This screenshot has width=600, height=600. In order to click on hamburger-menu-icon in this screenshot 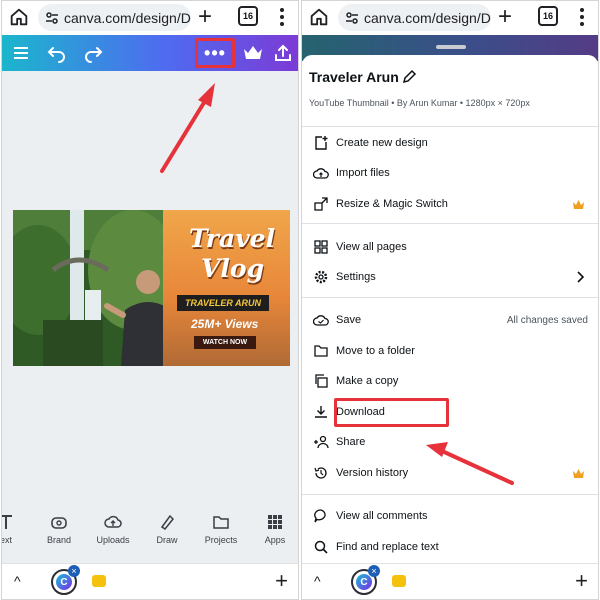, I will do `click(22, 53)`.